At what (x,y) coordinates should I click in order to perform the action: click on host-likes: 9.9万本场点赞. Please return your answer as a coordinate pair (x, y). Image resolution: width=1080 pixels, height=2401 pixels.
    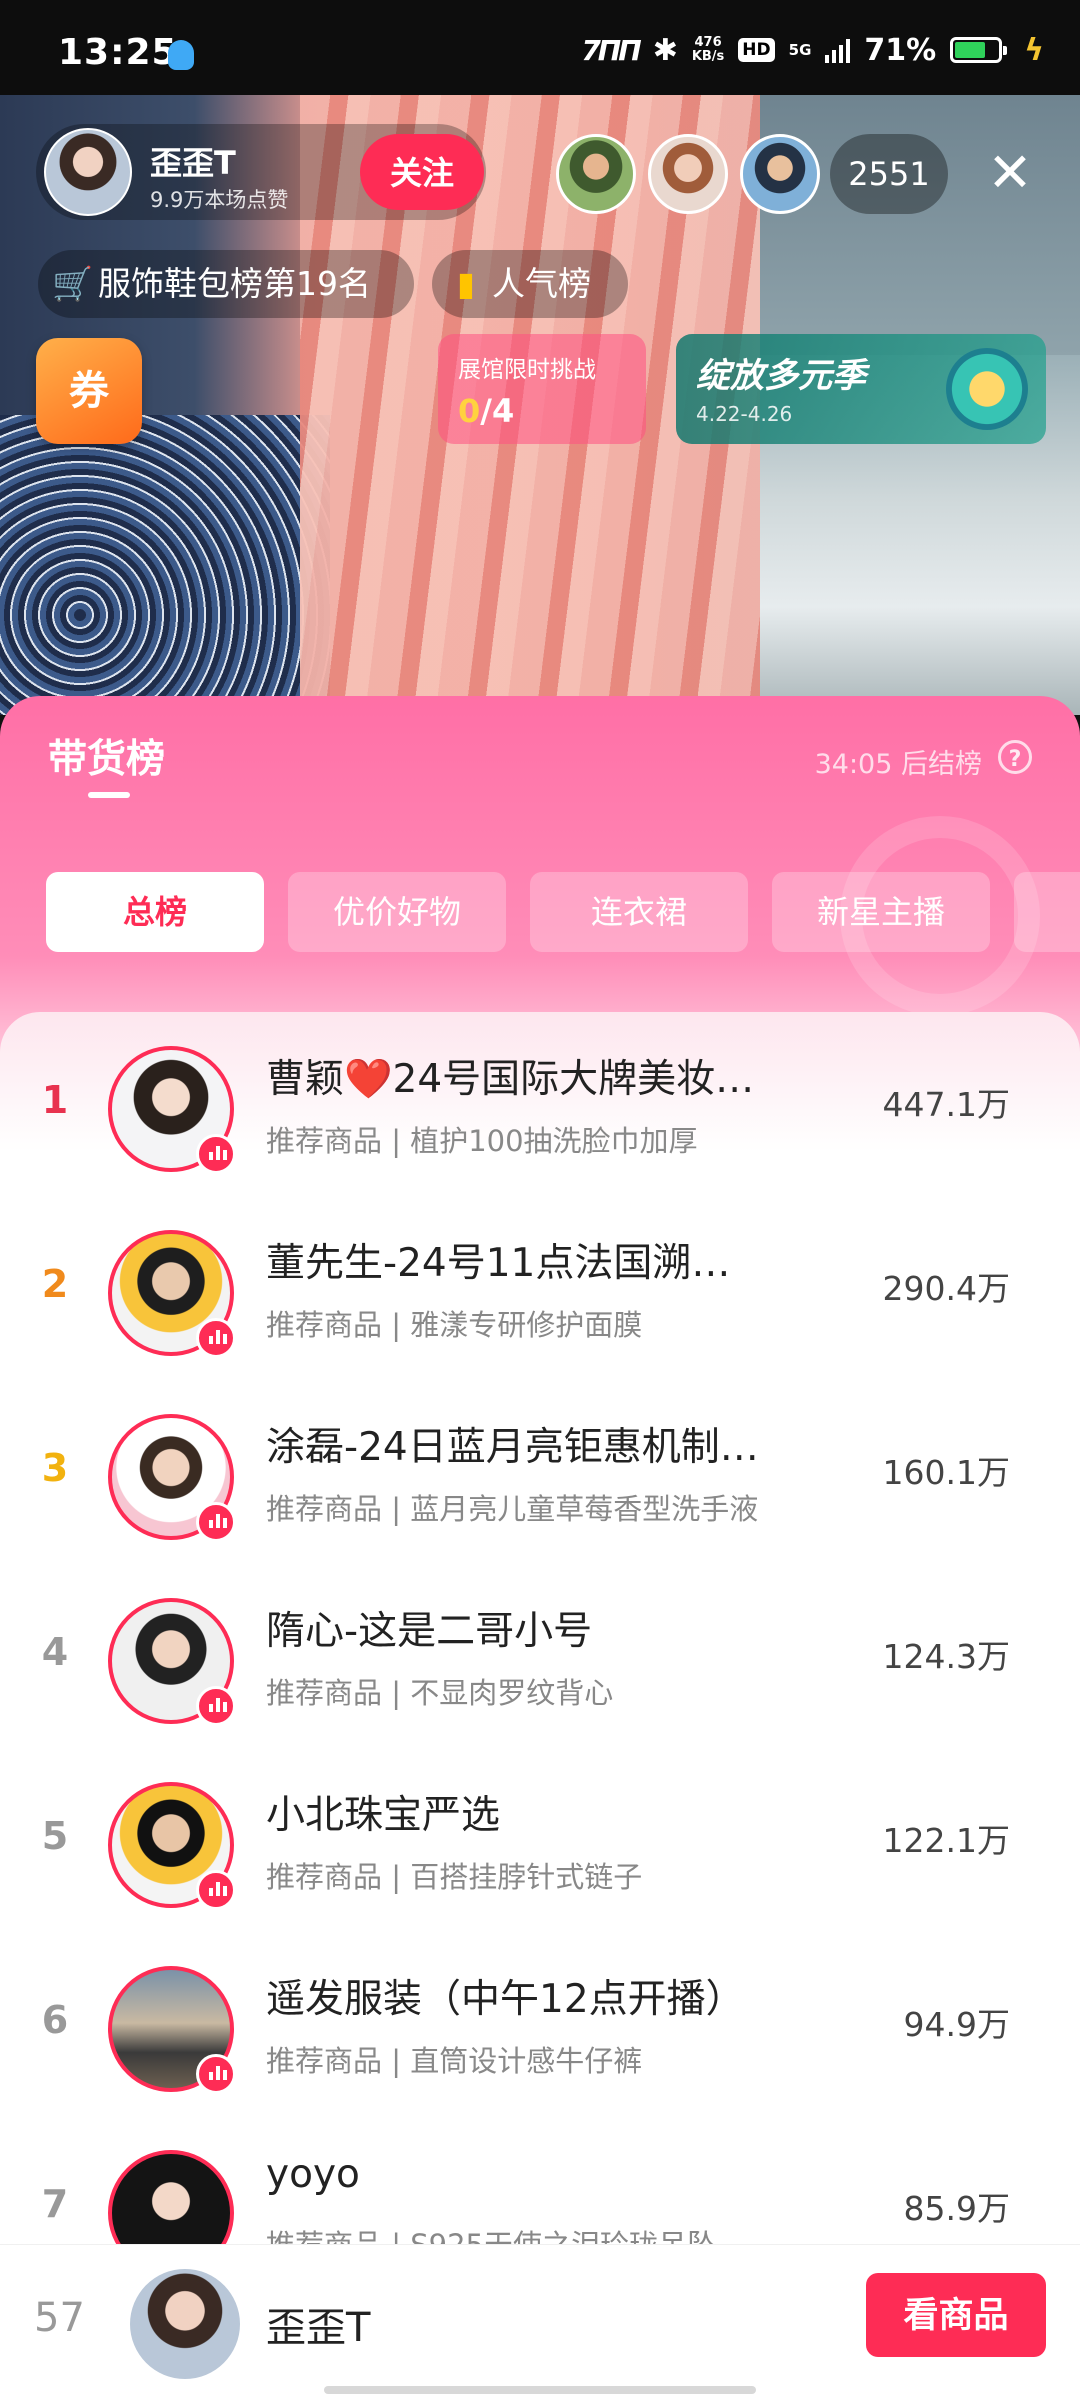
    Looking at the image, I should click on (219, 200).